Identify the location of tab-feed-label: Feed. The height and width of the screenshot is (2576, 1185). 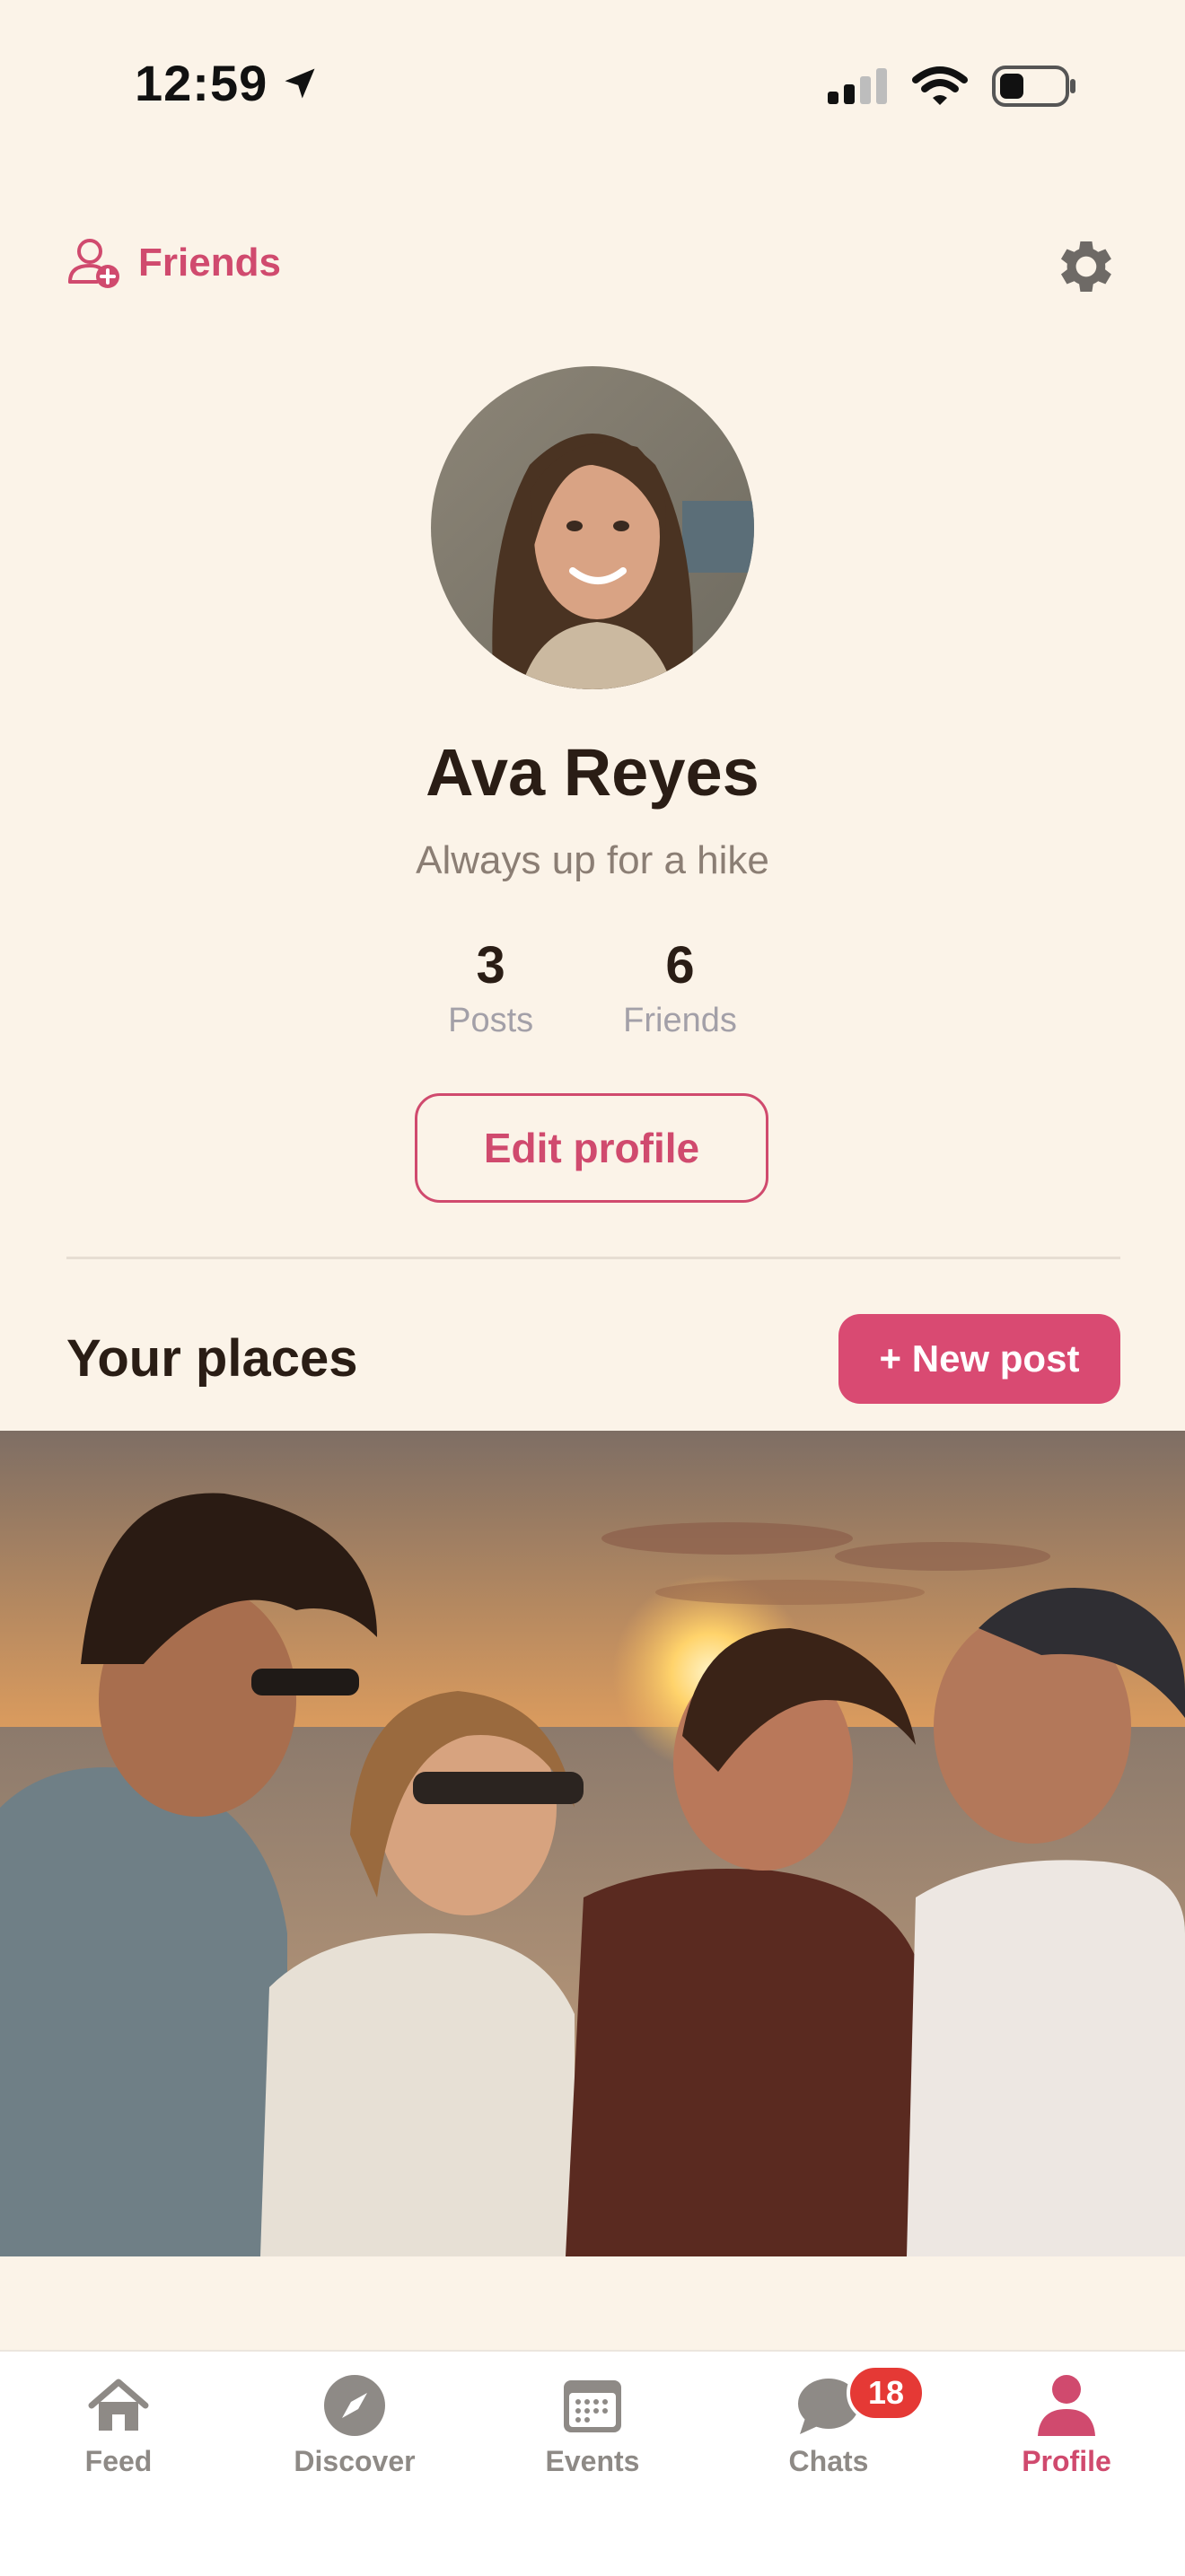
(118, 2461).